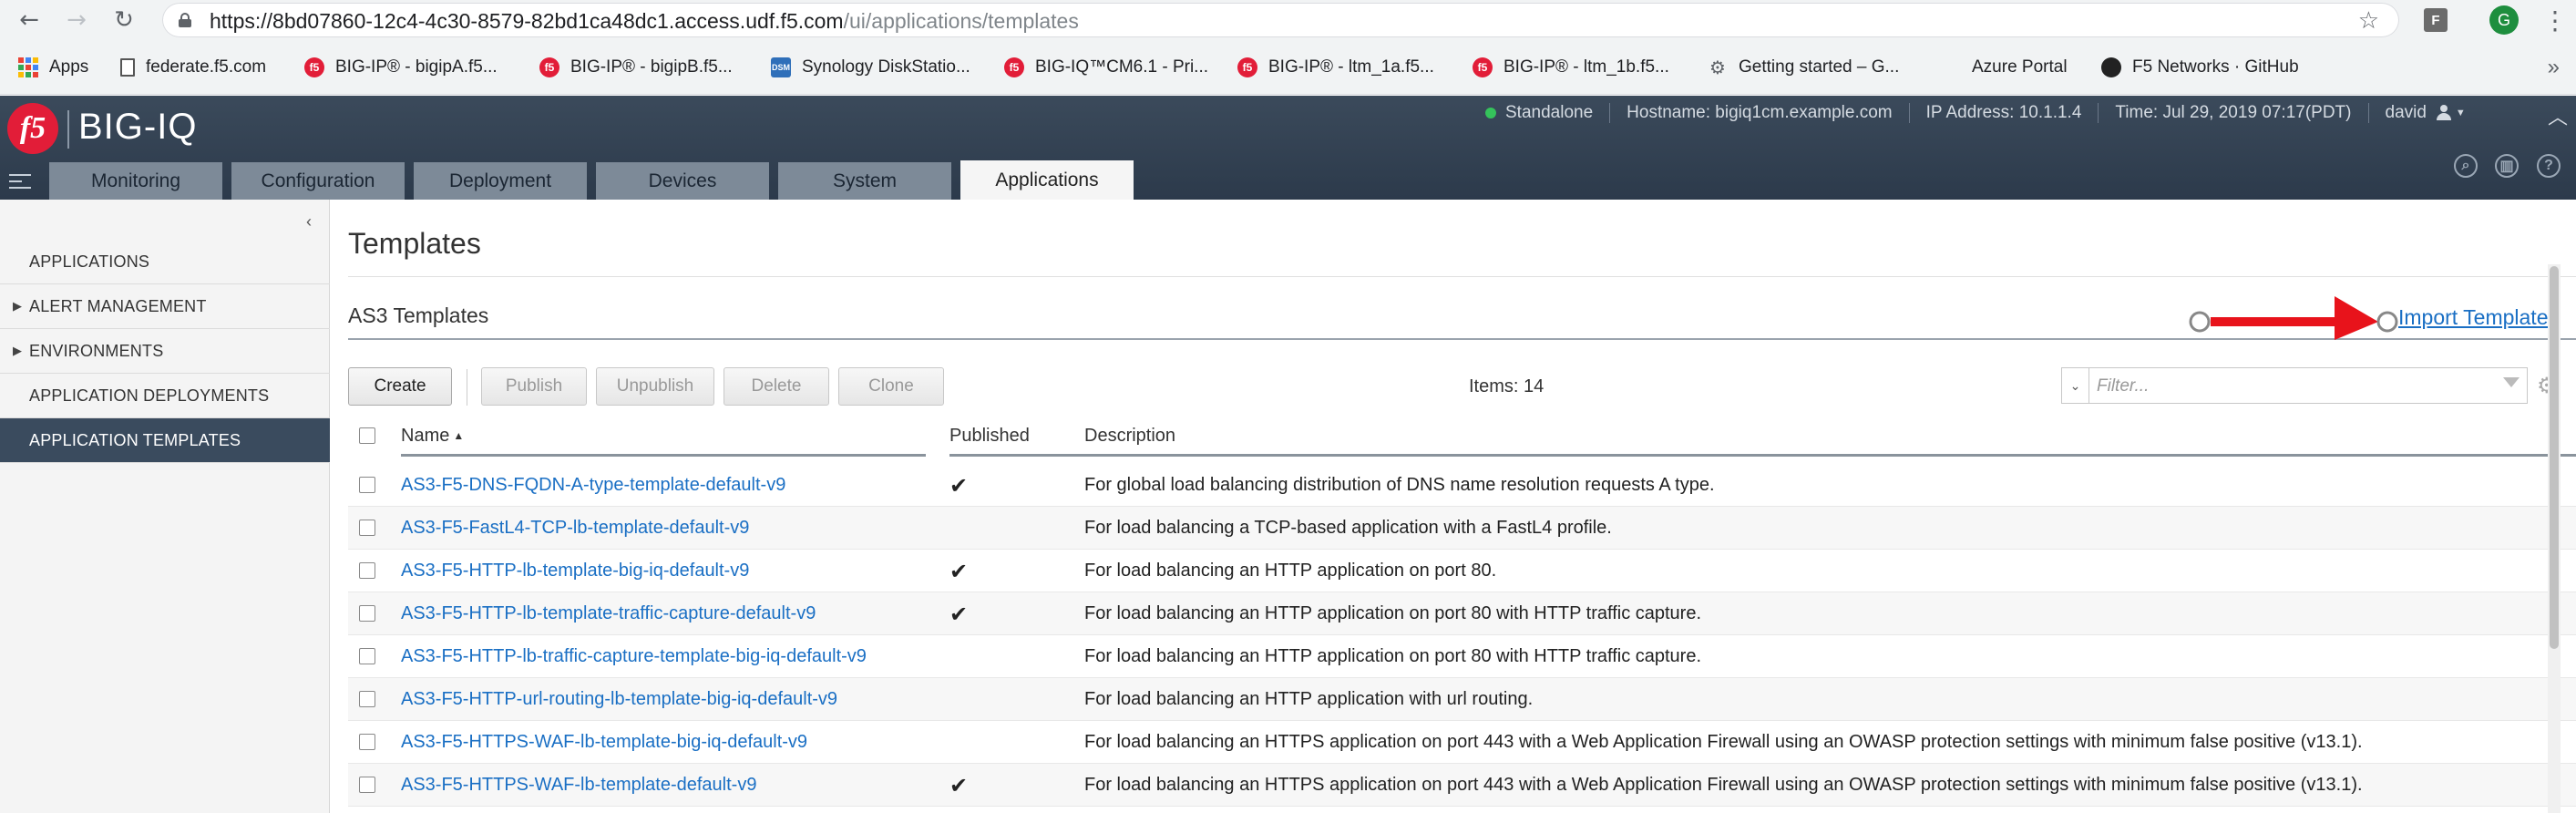  I want to click on filter-dropdown-icon: ⌄, so click(2075, 386).